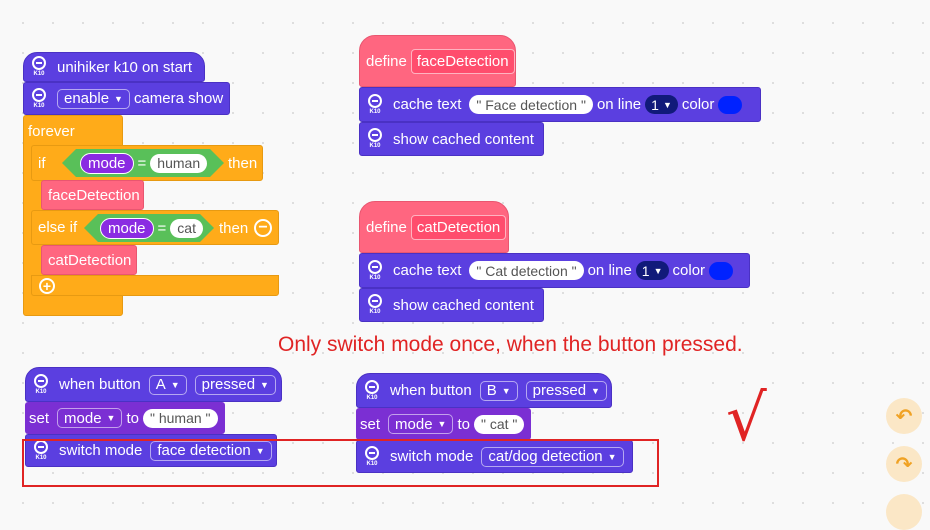 Image resolution: width=930 pixels, height=530 pixels. I want to click on undo-icon: ↶, so click(904, 416).